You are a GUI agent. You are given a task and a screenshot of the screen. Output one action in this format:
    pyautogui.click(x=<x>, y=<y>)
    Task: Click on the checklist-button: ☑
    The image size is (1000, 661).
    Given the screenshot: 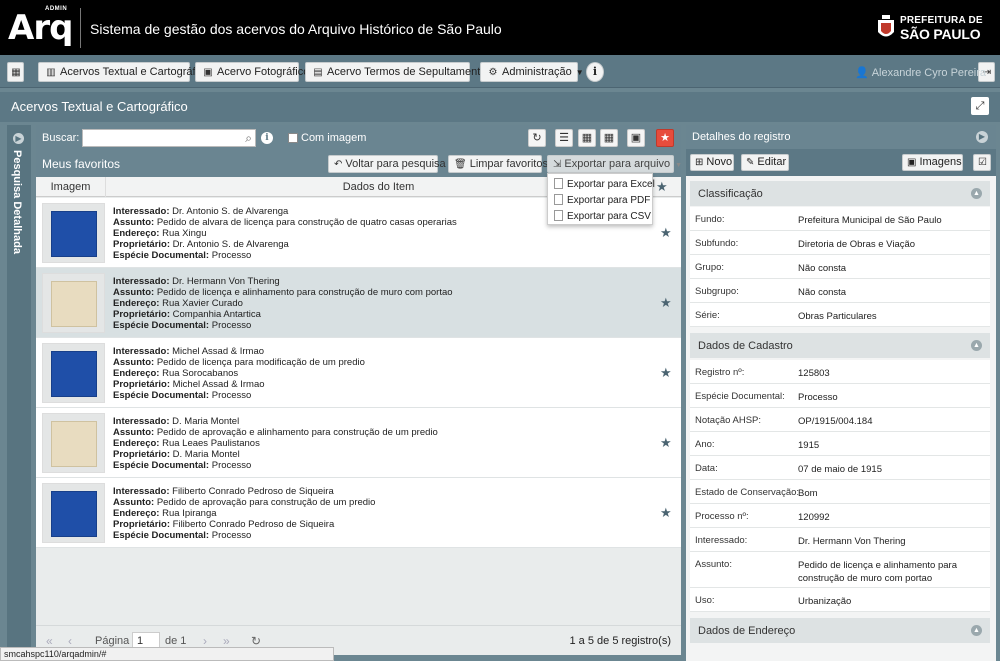 What is the action you would take?
    pyautogui.click(x=982, y=162)
    